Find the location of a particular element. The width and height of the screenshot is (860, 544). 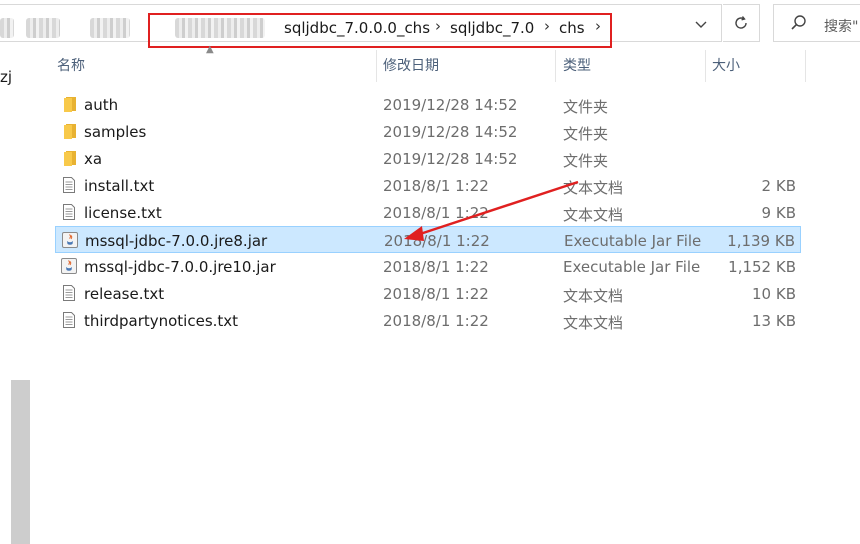

file-name: install.txt is located at coordinates (119, 186).